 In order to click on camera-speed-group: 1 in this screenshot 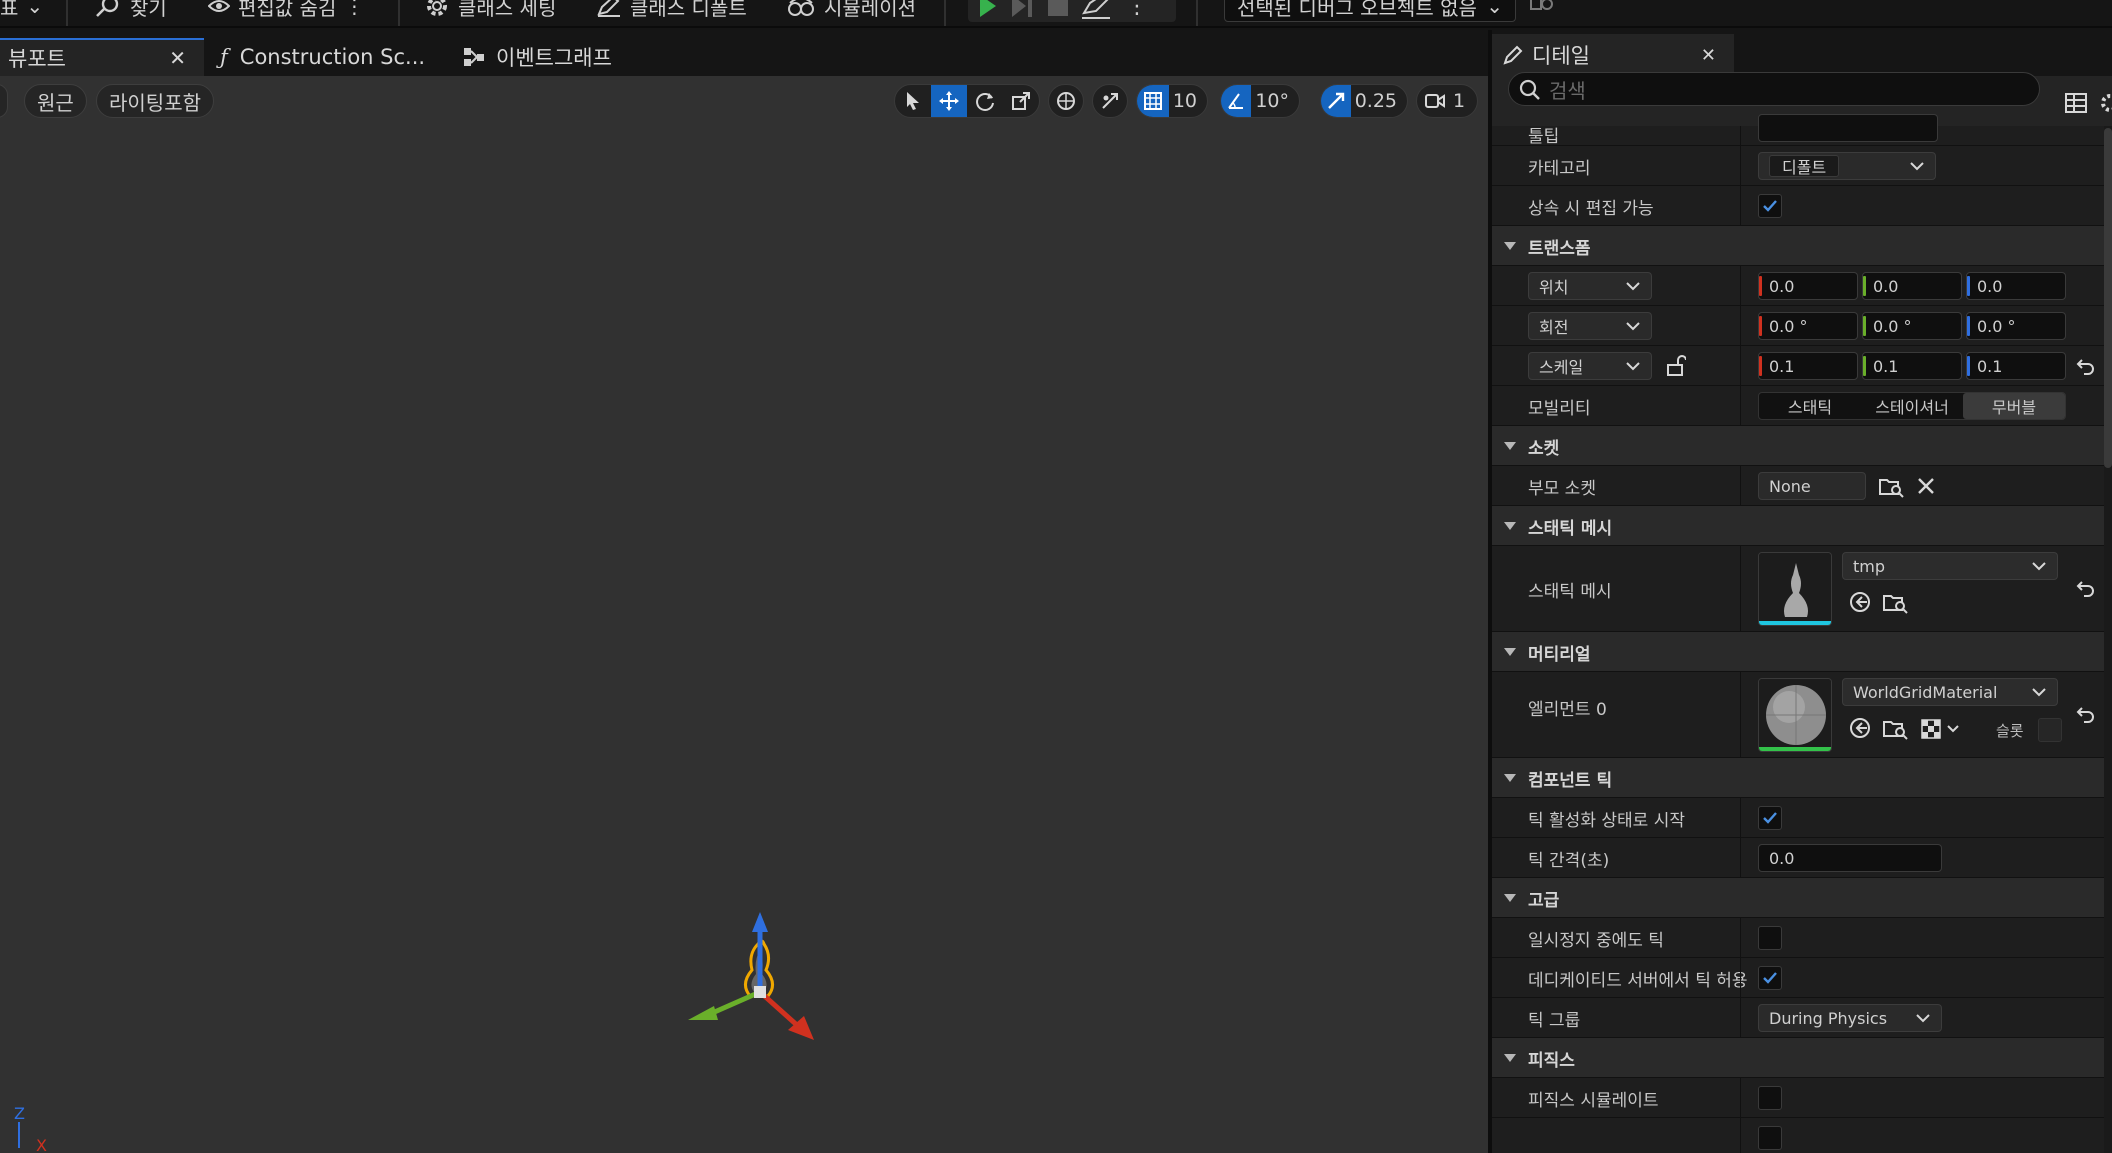, I will do `click(1447, 101)`.